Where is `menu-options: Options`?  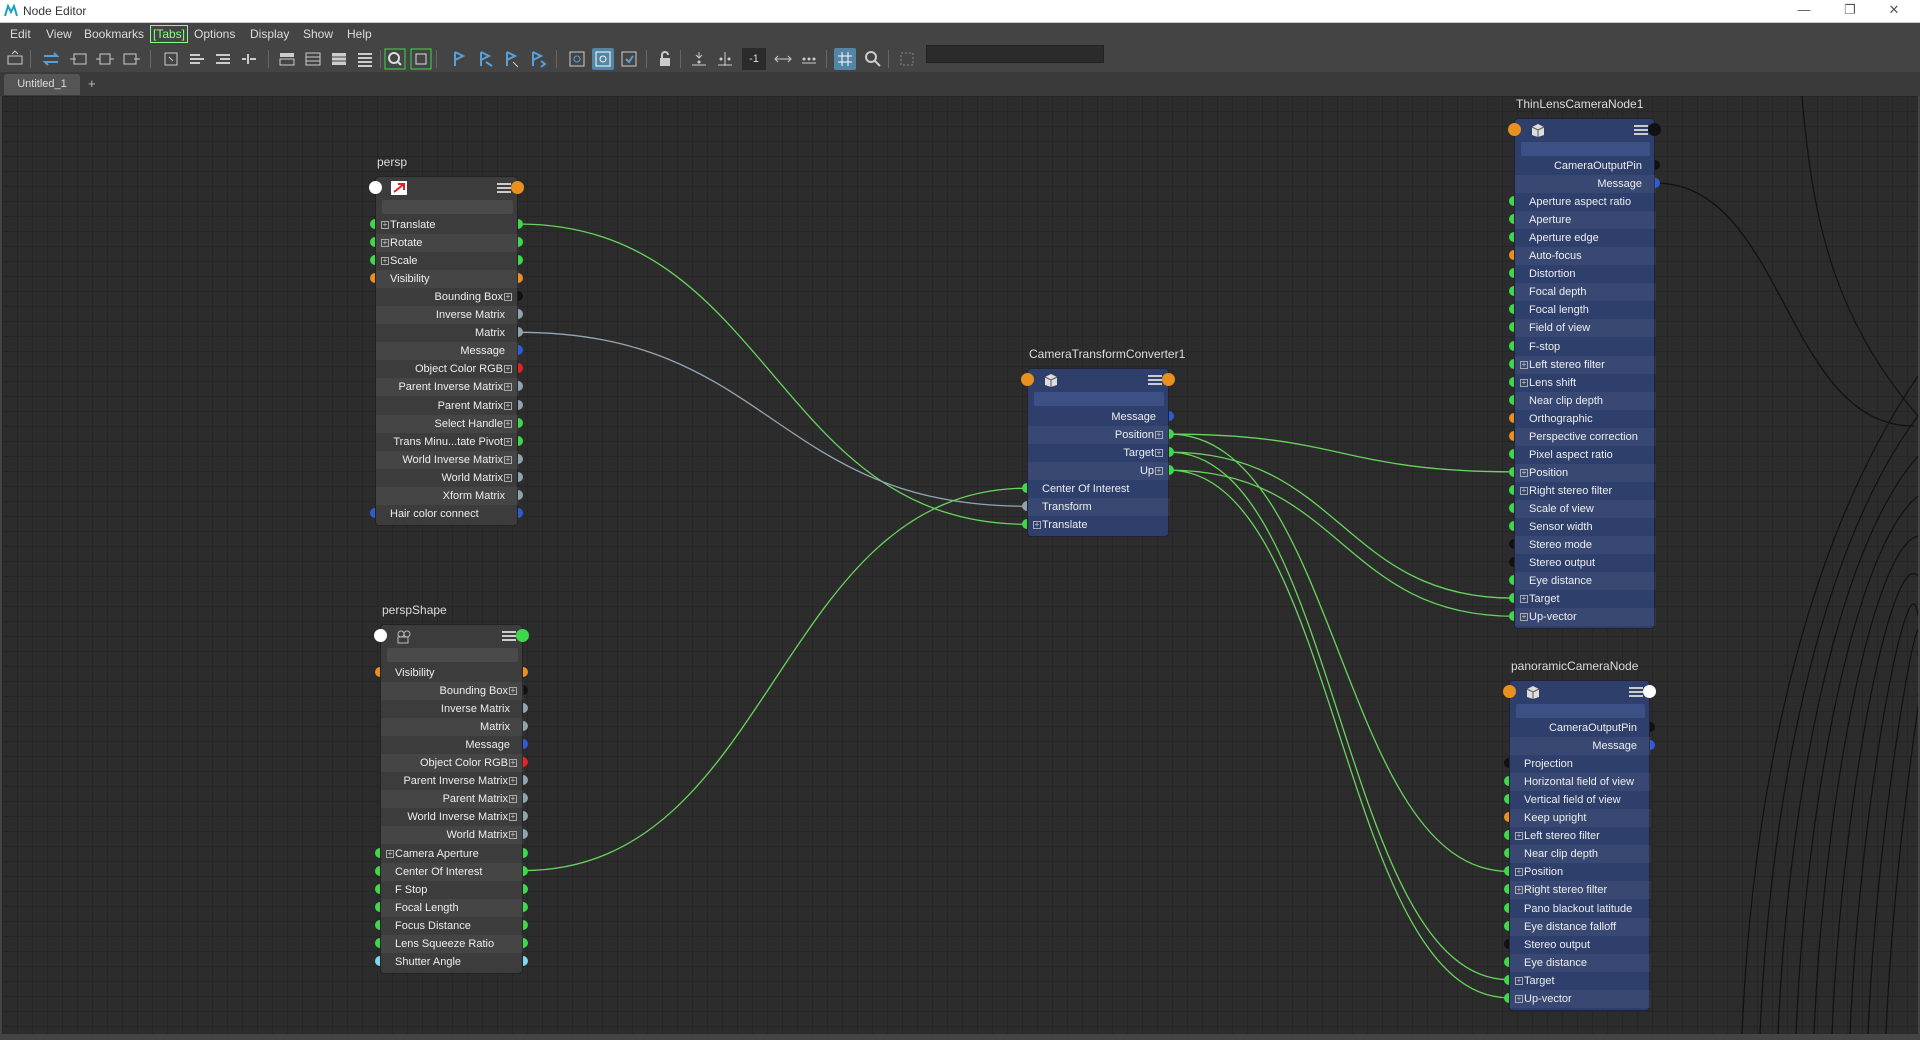
menu-options: Options is located at coordinates (214, 34).